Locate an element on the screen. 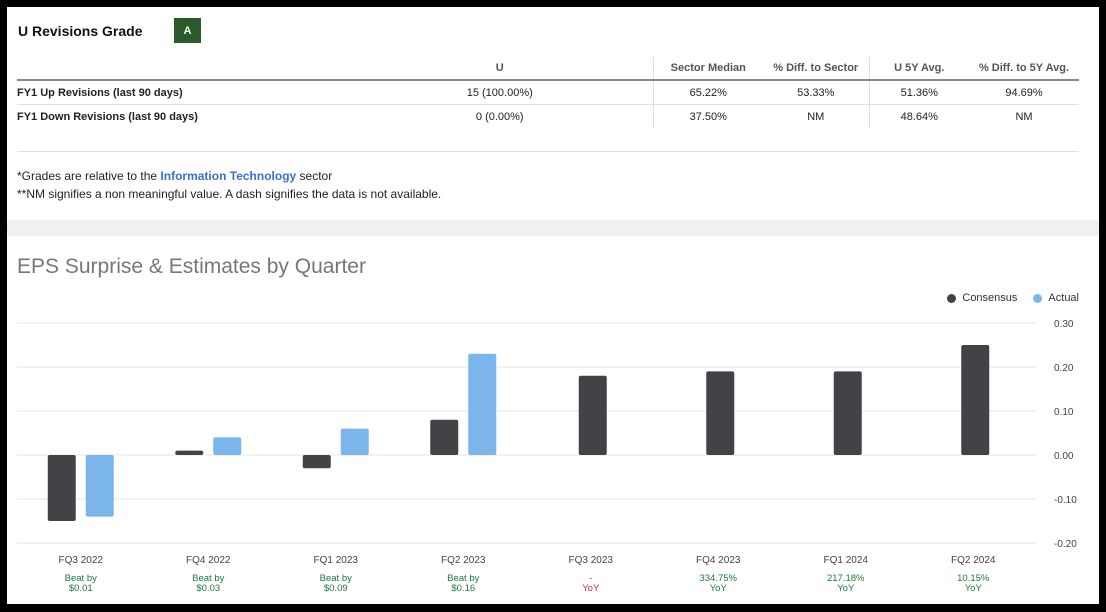  y-tick-label: 0.30 is located at coordinates (1064, 324).